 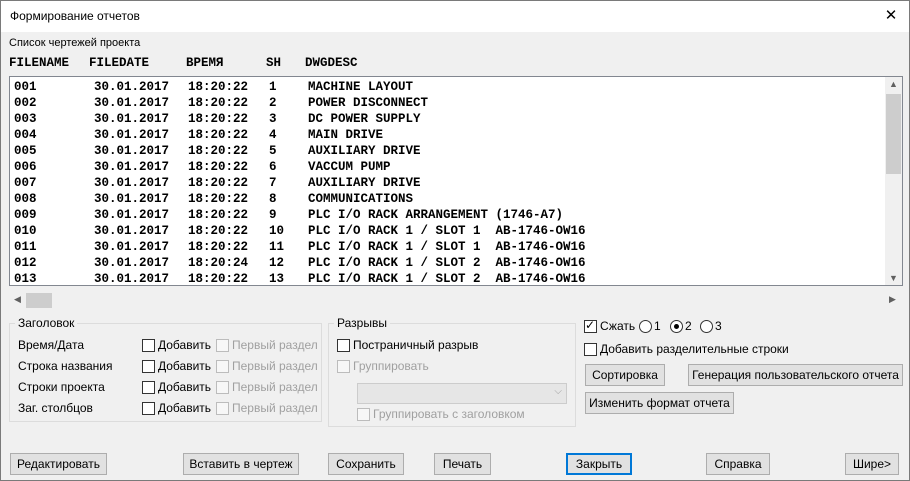 I want to click on cell-sh: 7, so click(x=273, y=183).